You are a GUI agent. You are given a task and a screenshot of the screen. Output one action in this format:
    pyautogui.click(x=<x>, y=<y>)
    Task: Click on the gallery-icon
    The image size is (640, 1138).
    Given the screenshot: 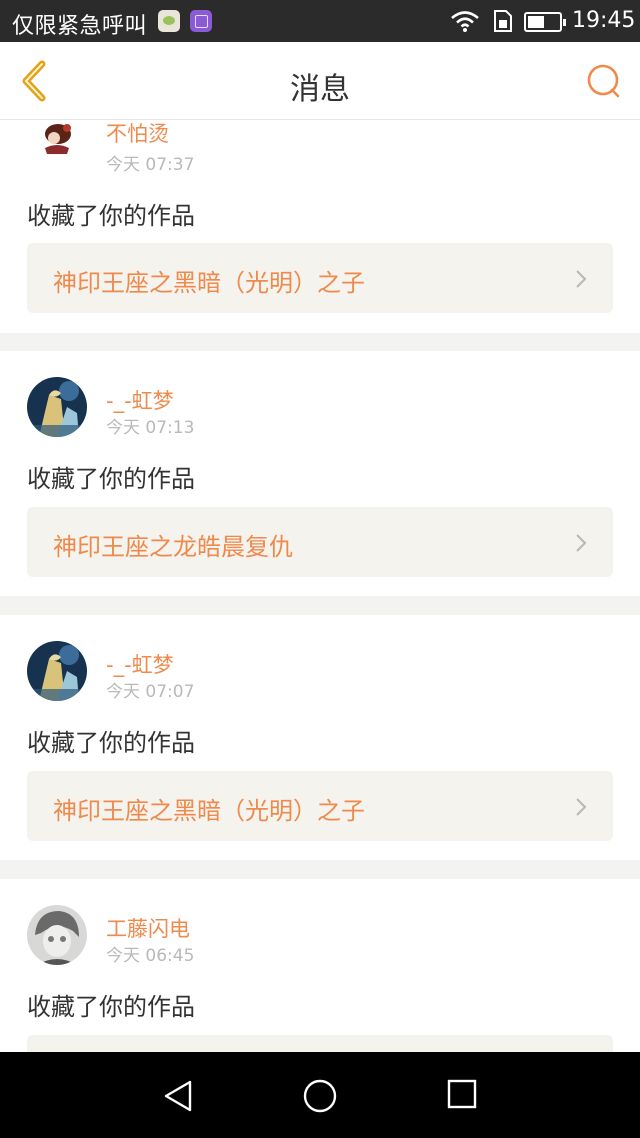 What is the action you would take?
    pyautogui.click(x=201, y=21)
    